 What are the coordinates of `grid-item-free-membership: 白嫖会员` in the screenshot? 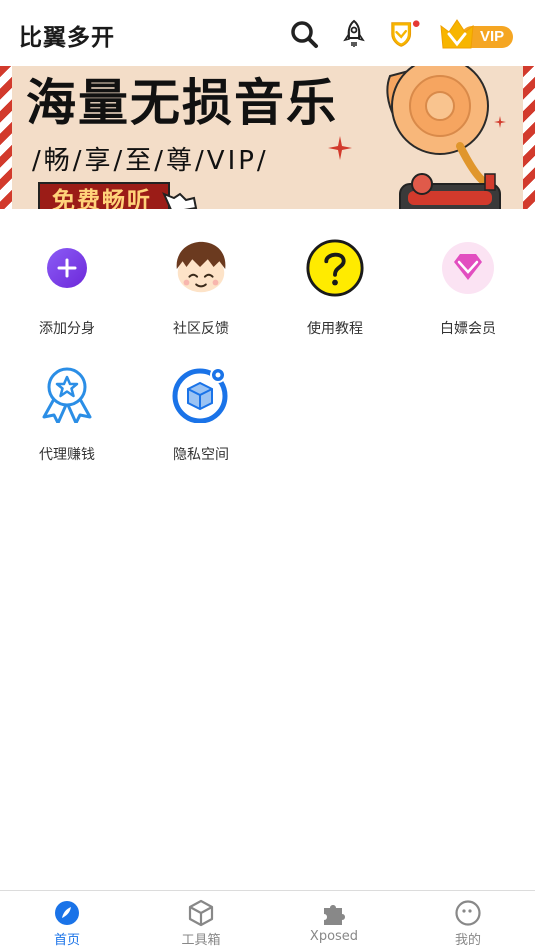 It's located at (468, 273).